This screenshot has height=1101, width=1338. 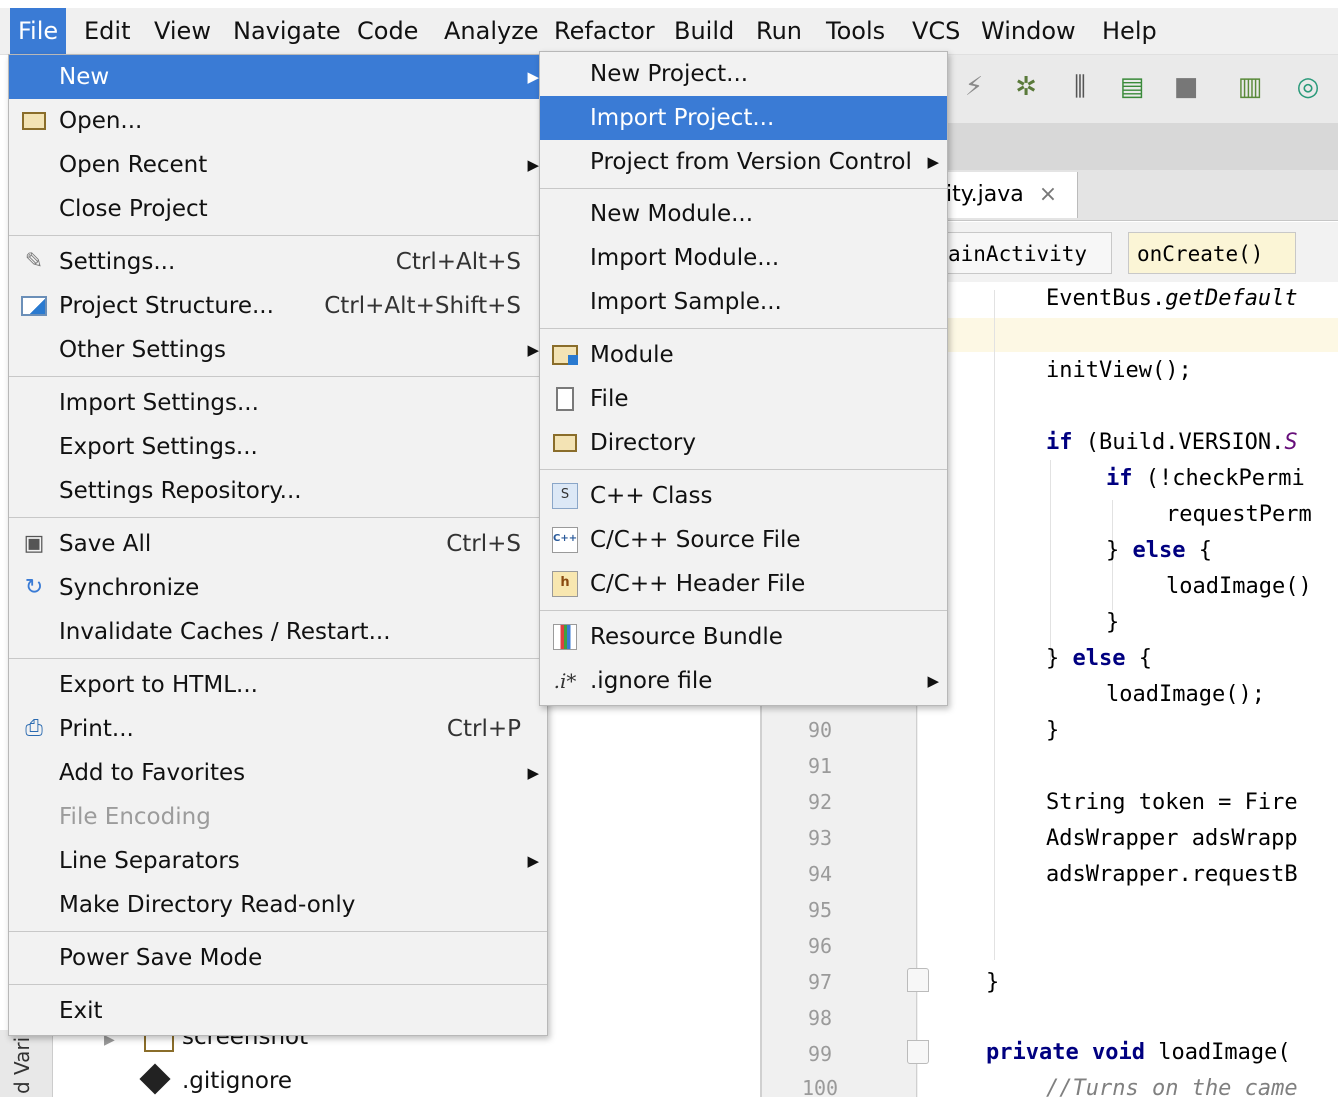 I want to click on file-menu-print: ⎙ Print... Ctrl+P, so click(x=278, y=729).